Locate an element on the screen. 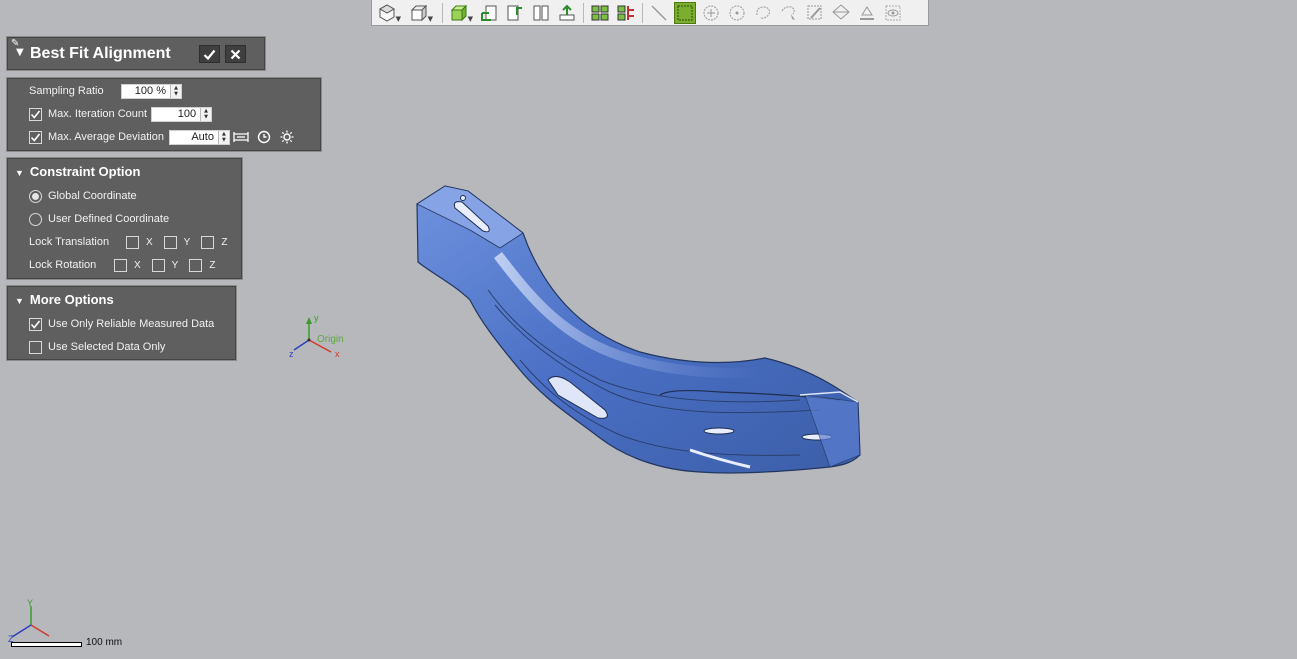  origin-x-label: x is located at coordinates (337, 354).